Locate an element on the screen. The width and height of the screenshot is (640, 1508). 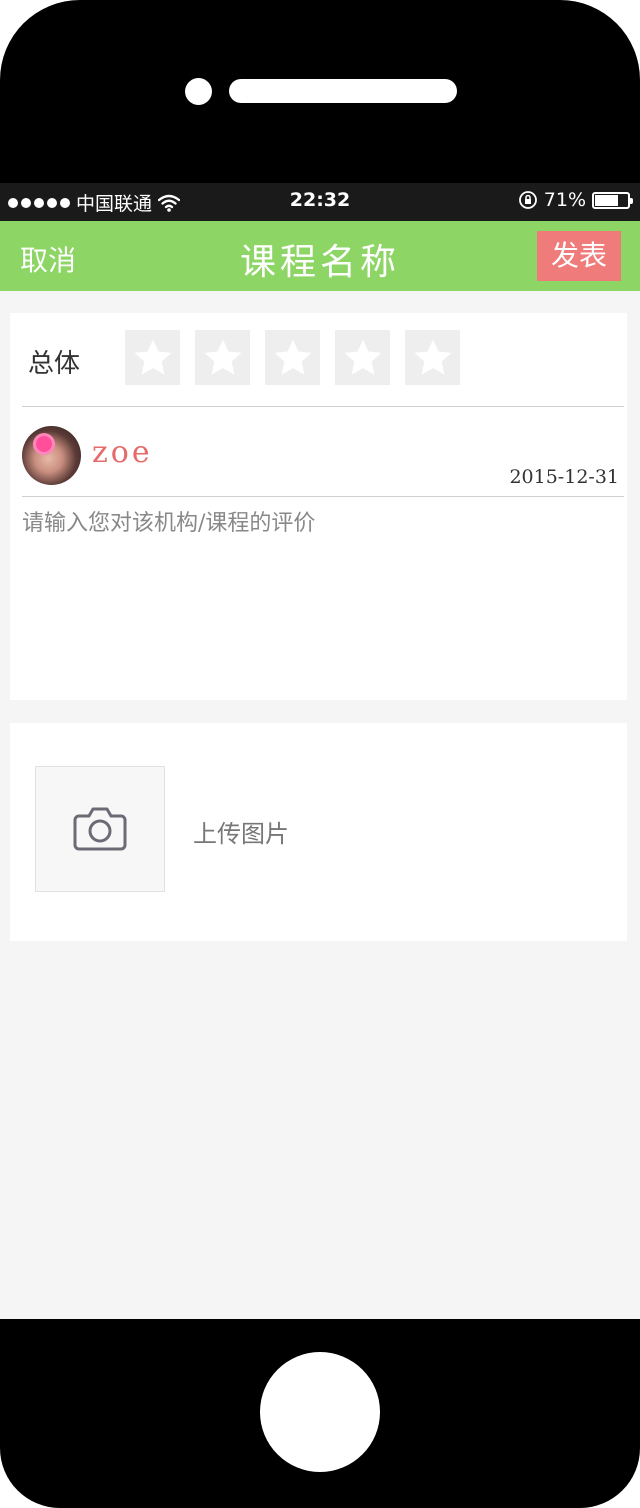
review-date: 2015-12-31 is located at coordinates (564, 477).